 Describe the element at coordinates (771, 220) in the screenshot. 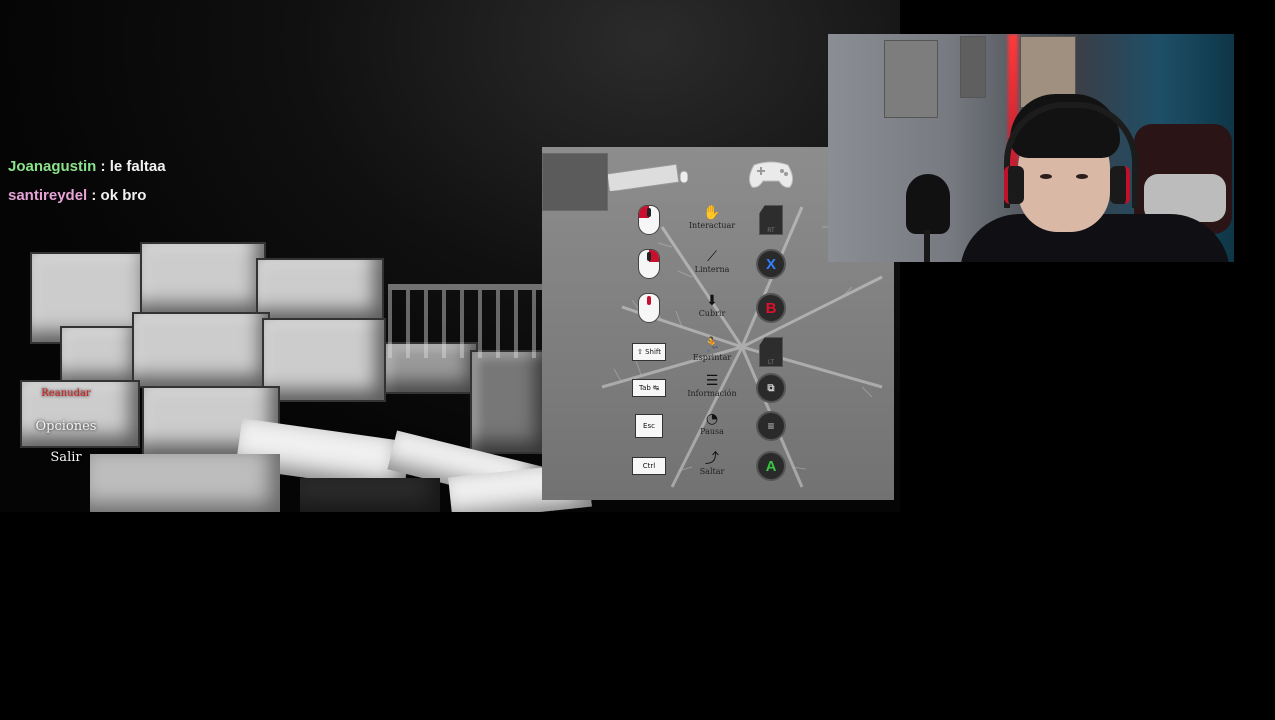

I see `rt-trigger-icon: RT` at that location.